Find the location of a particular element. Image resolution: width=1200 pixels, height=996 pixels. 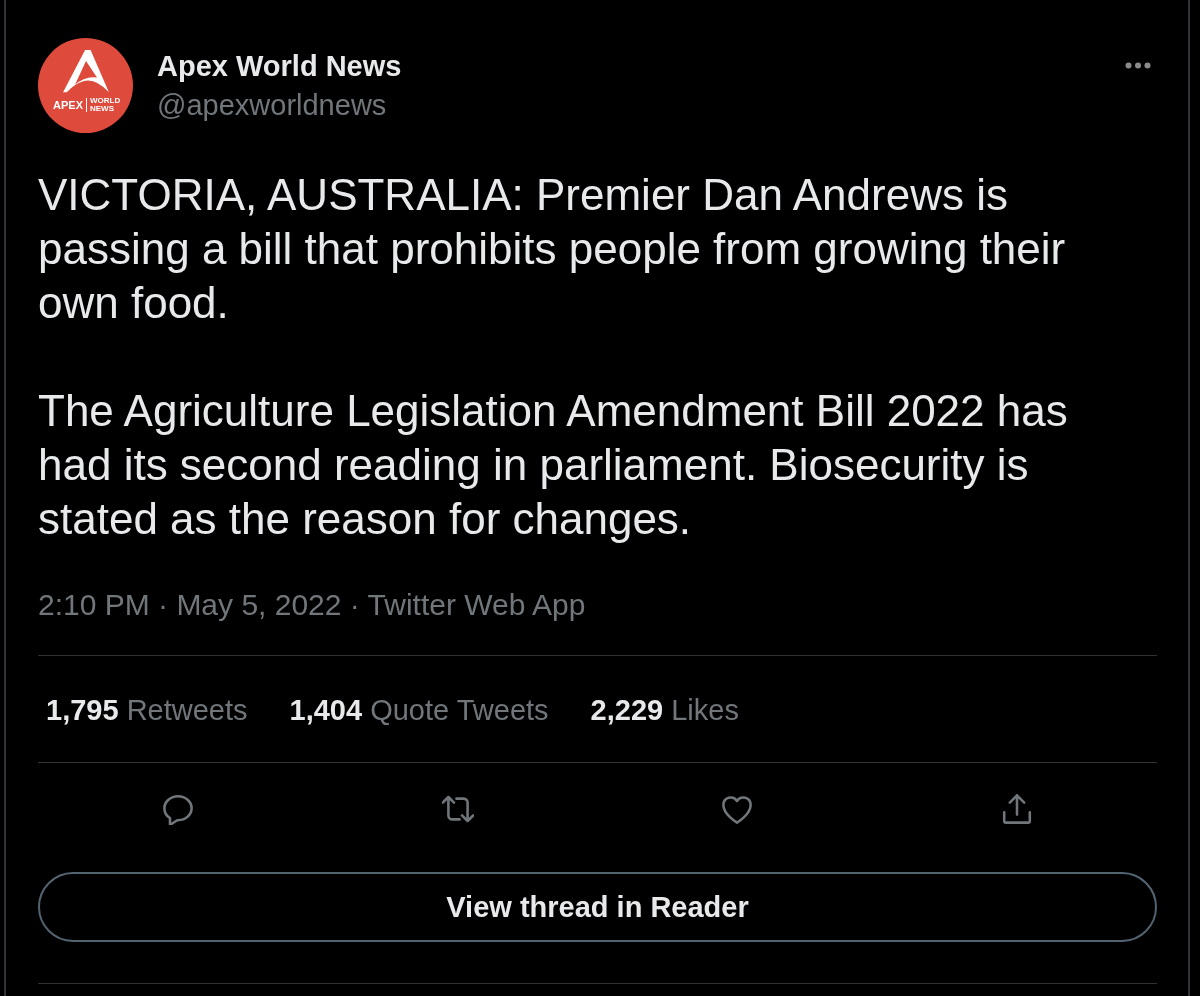

tweet-timestamp: 2:10 PM · May 5, 2022 · Twitter Web App is located at coordinates (597, 605).